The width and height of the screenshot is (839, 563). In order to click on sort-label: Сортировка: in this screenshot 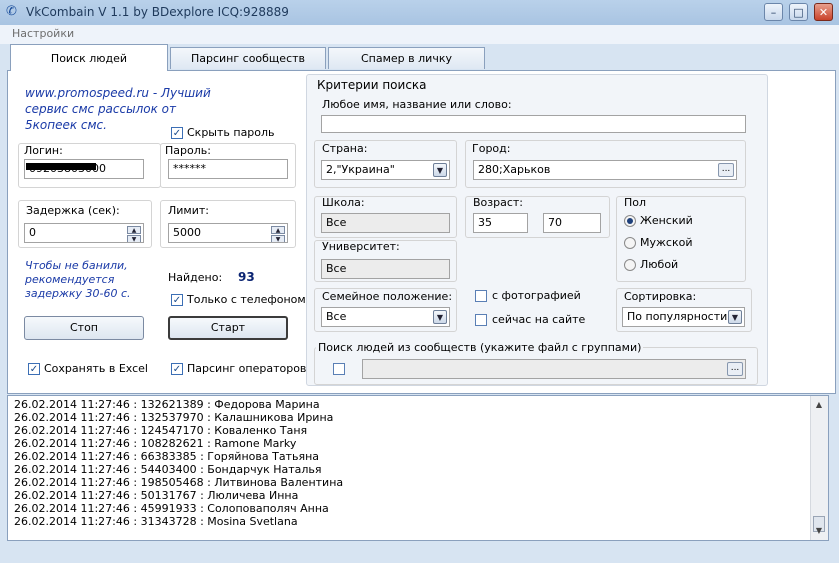, I will do `click(660, 296)`.